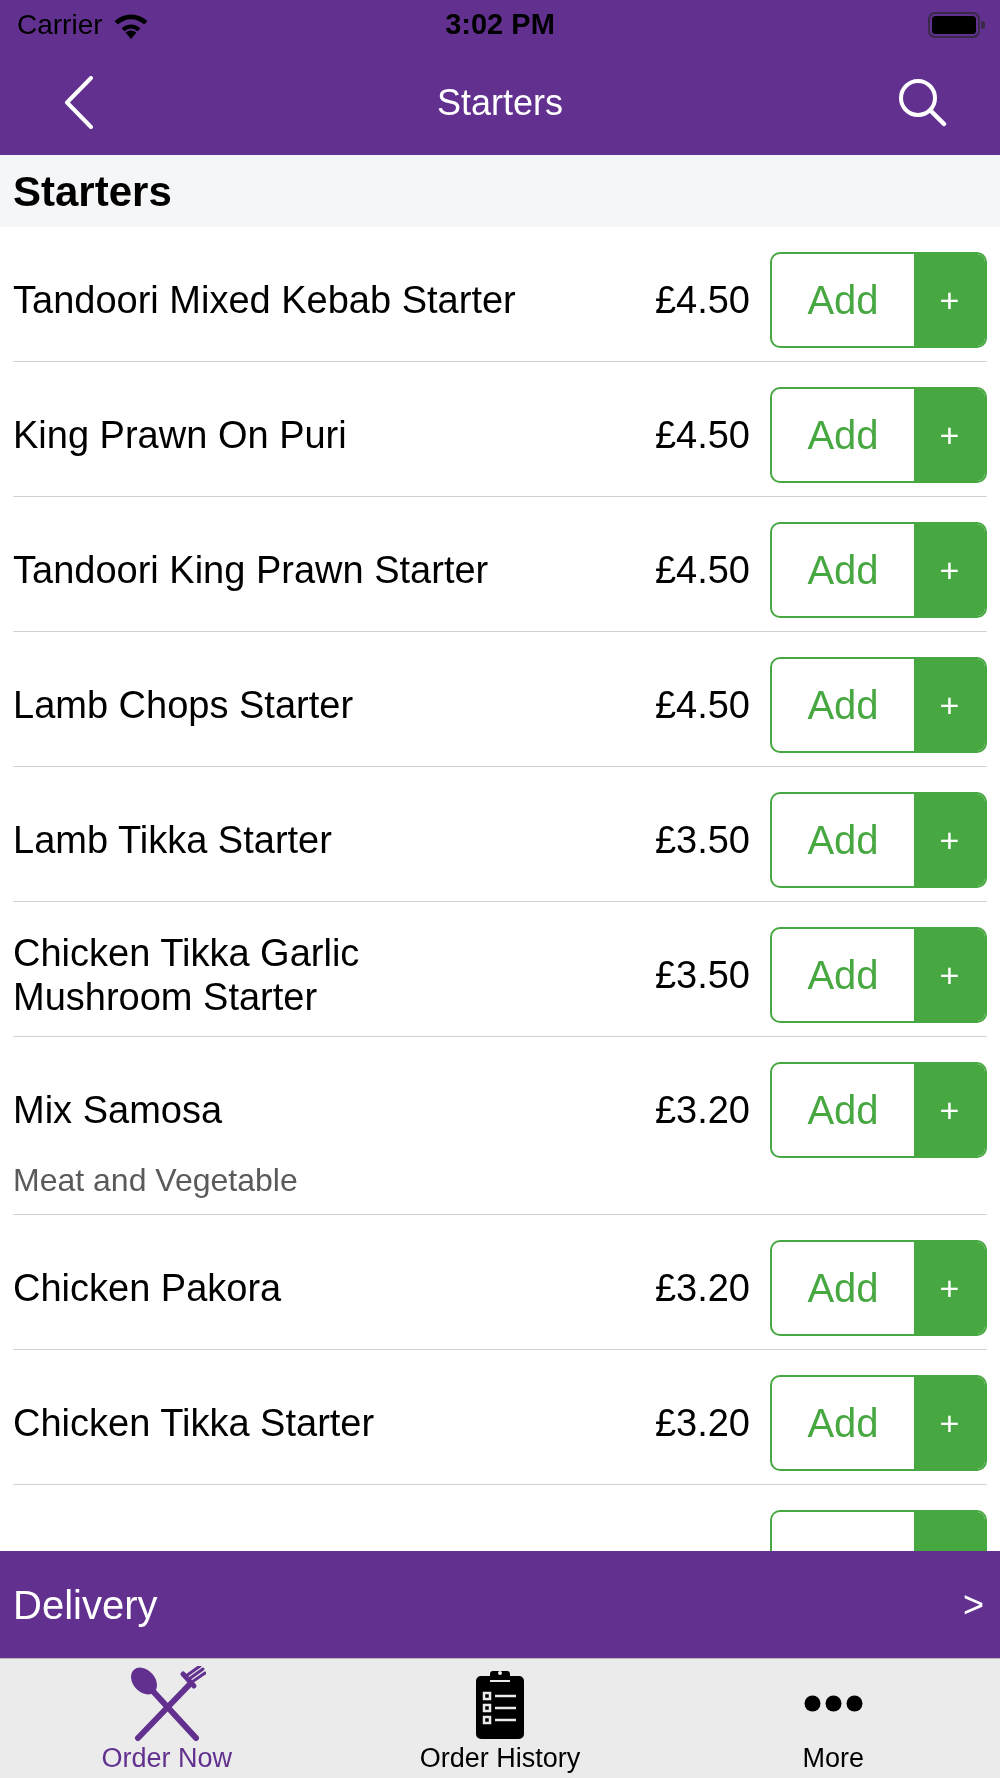  What do you see at coordinates (833, 1718) in the screenshot?
I see `tab-bar-item: More` at bounding box center [833, 1718].